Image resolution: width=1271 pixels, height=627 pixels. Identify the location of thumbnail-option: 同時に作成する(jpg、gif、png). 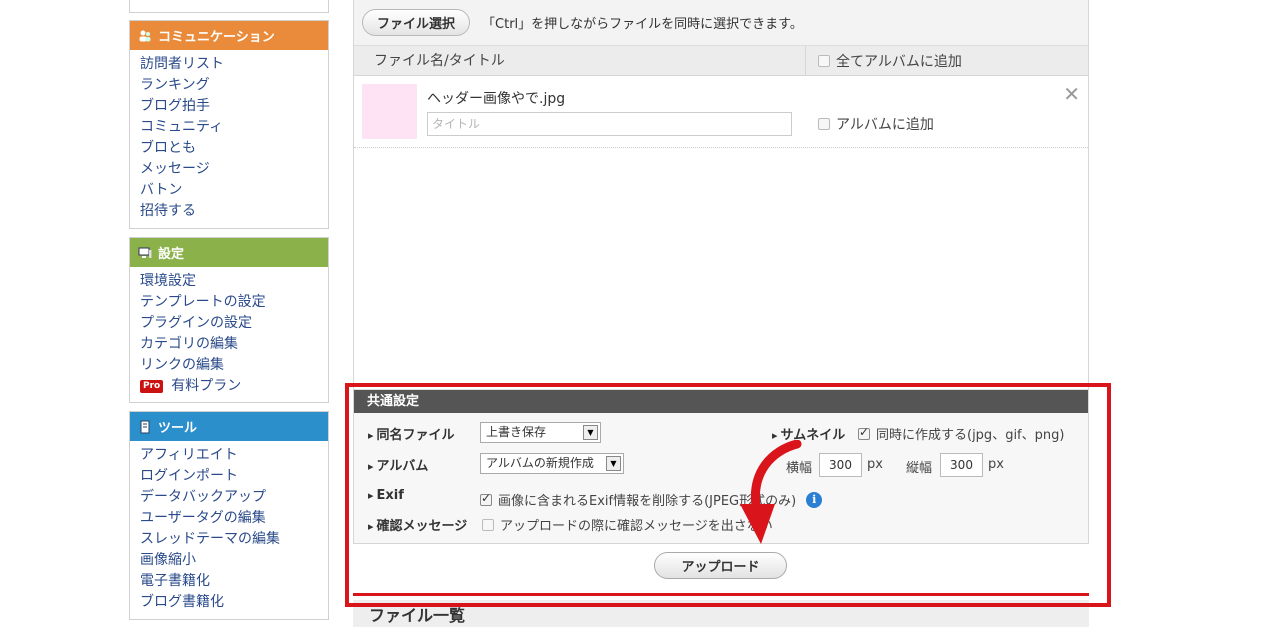
(961, 433).